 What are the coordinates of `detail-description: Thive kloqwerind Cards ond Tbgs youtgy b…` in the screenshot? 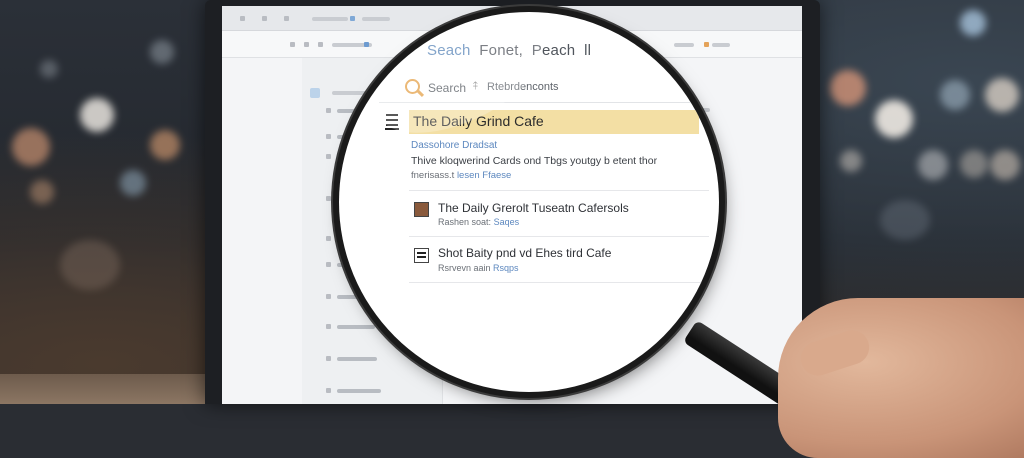 It's located at (534, 161).